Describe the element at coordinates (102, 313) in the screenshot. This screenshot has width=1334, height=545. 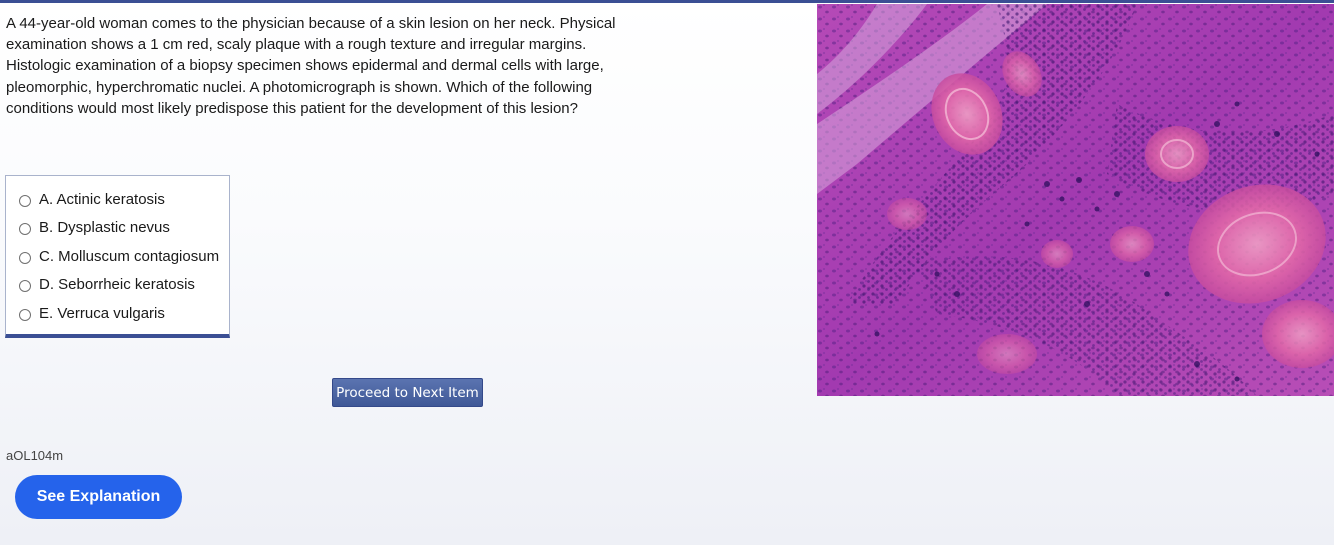
I see `answer-label: E. Verruca vulgaris` at that location.